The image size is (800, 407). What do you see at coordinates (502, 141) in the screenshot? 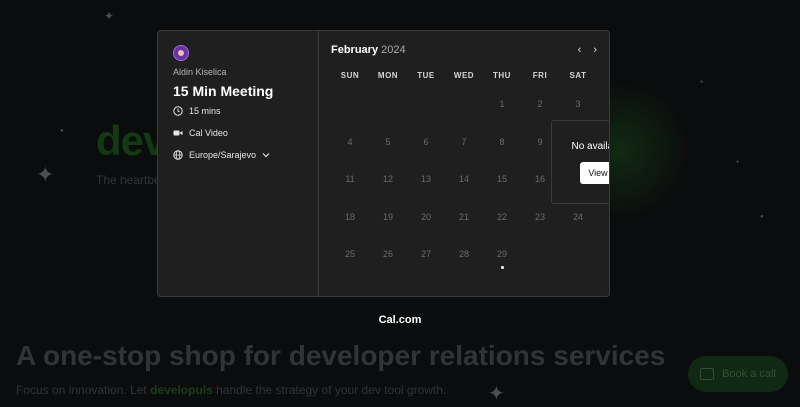
I see `calendar-day: 8` at bounding box center [502, 141].